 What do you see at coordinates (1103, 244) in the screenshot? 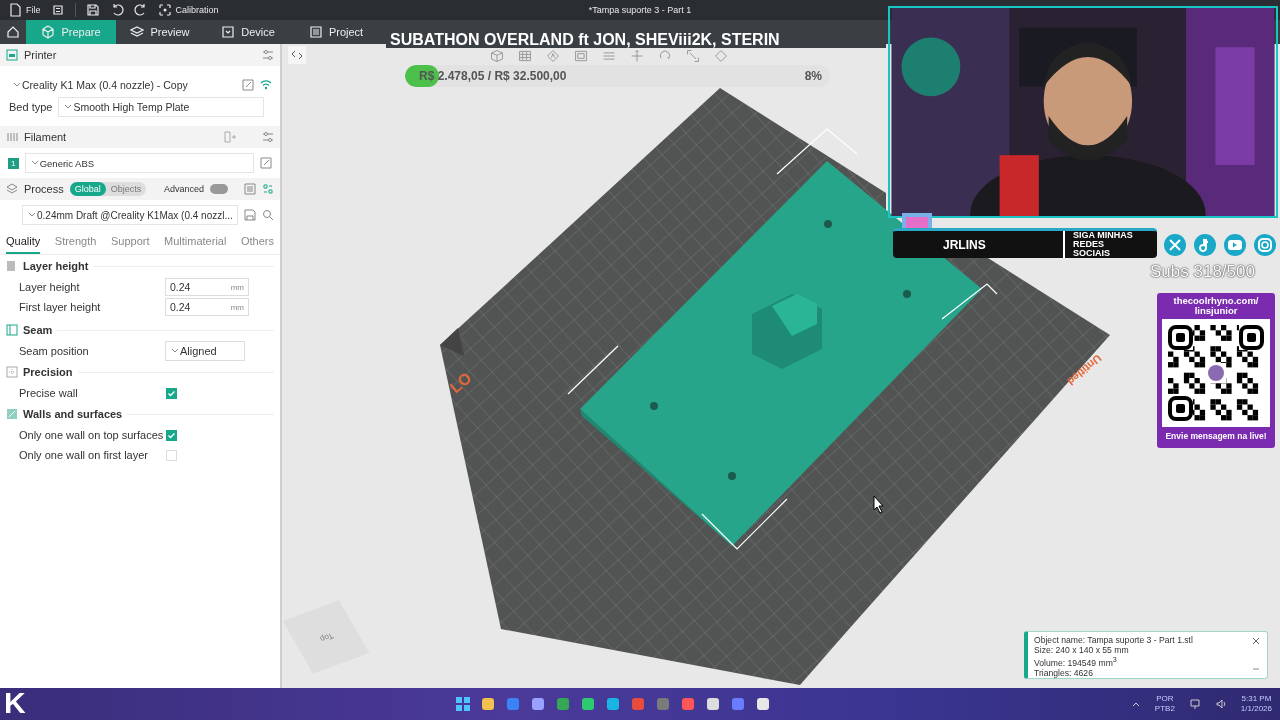
I see `social-label: SIGA MINHAS REDES SOCIAIS` at bounding box center [1103, 244].